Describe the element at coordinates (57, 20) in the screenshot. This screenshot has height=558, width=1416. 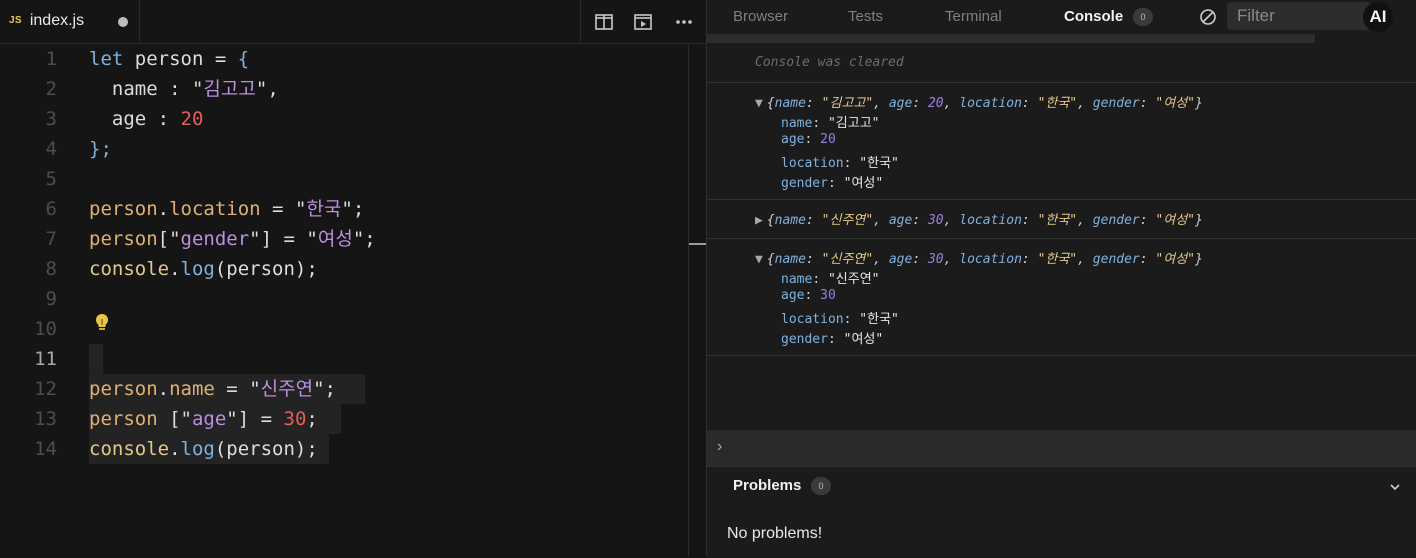
I see `file-tab-label: index.js` at that location.